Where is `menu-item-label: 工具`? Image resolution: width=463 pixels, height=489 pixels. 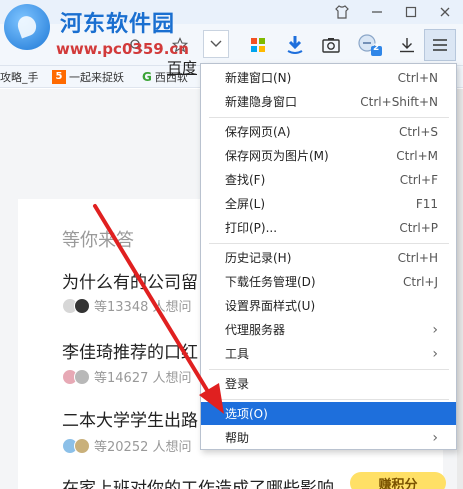
menu-item-label: 工具 is located at coordinates (237, 354).